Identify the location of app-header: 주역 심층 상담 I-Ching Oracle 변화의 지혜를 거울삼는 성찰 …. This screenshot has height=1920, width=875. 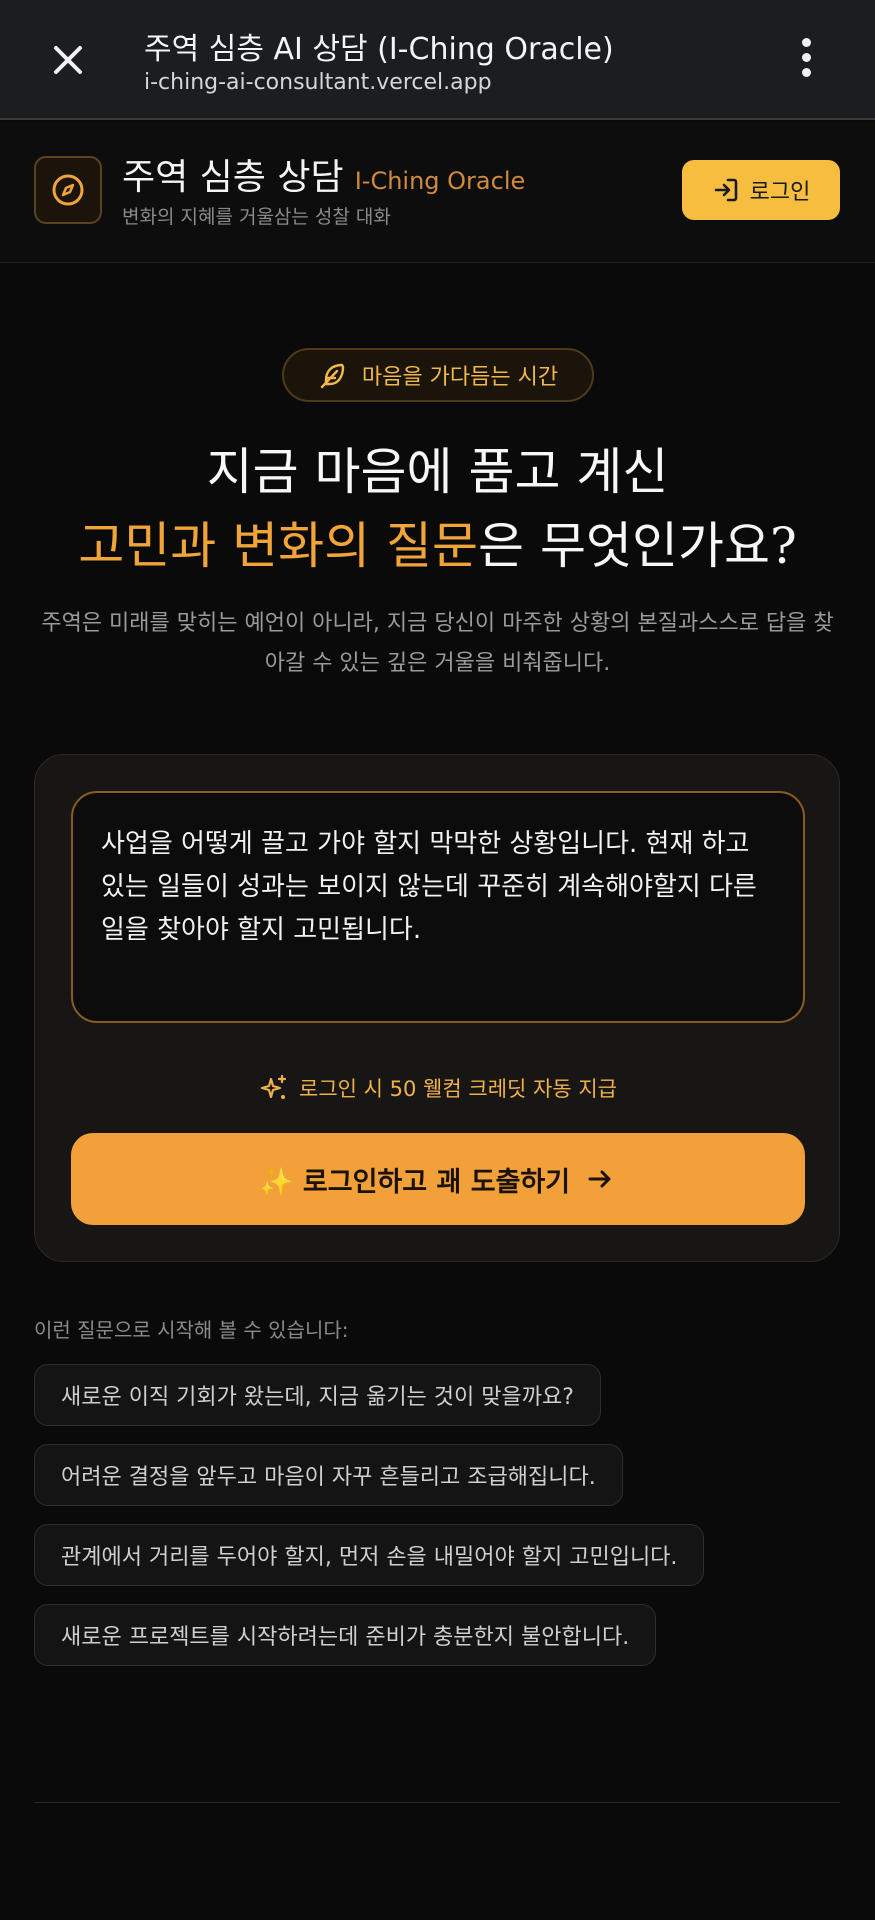
(437, 192).